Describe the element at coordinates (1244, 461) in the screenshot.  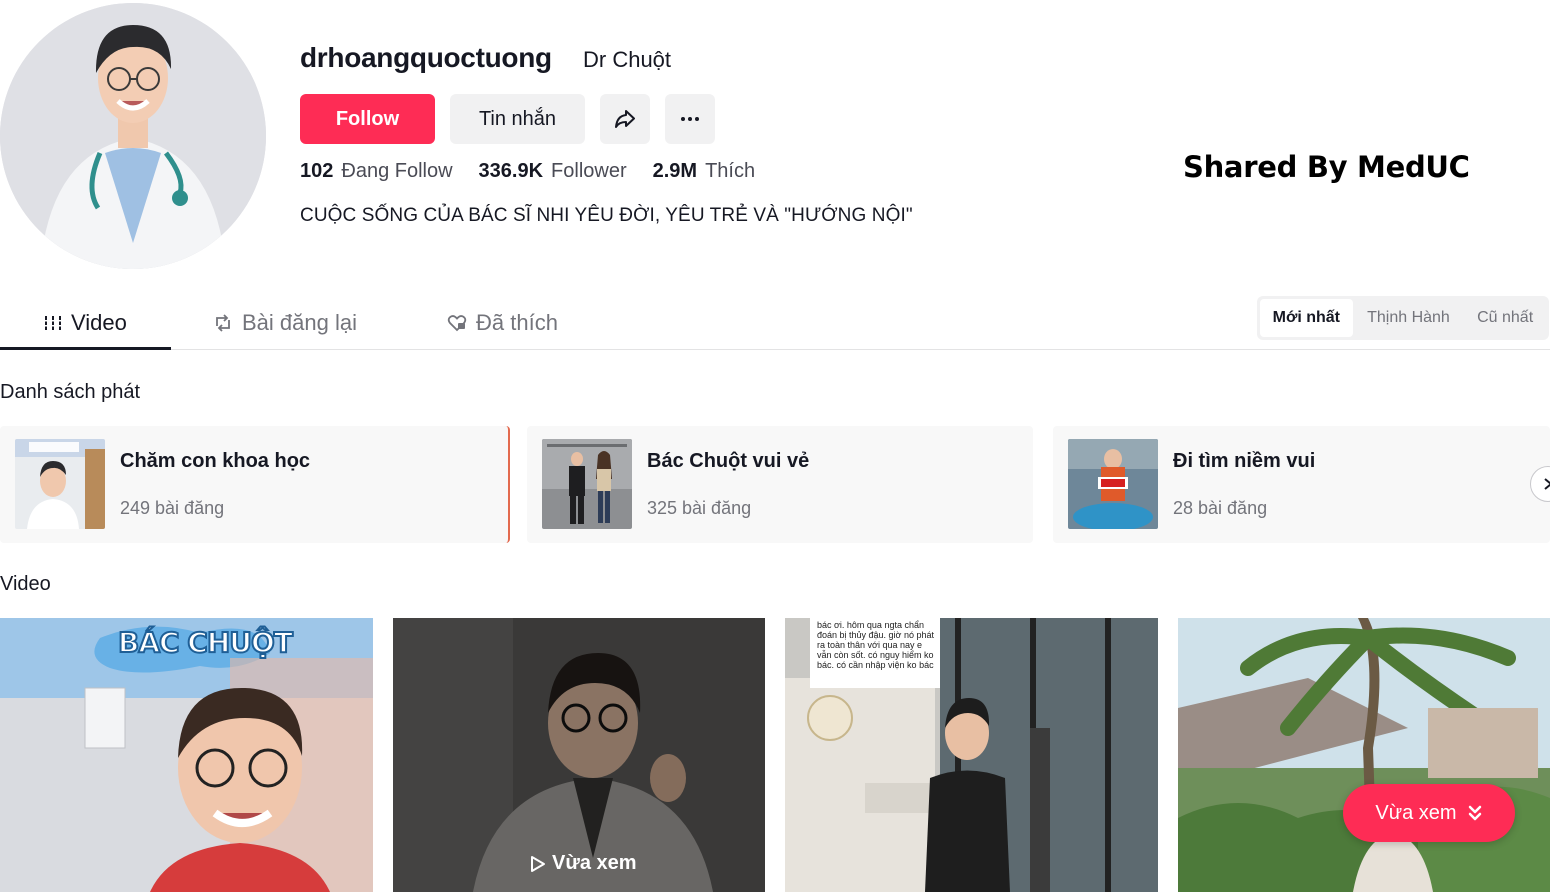
I see `playlist-name: Đi tìm niềm vui` at that location.